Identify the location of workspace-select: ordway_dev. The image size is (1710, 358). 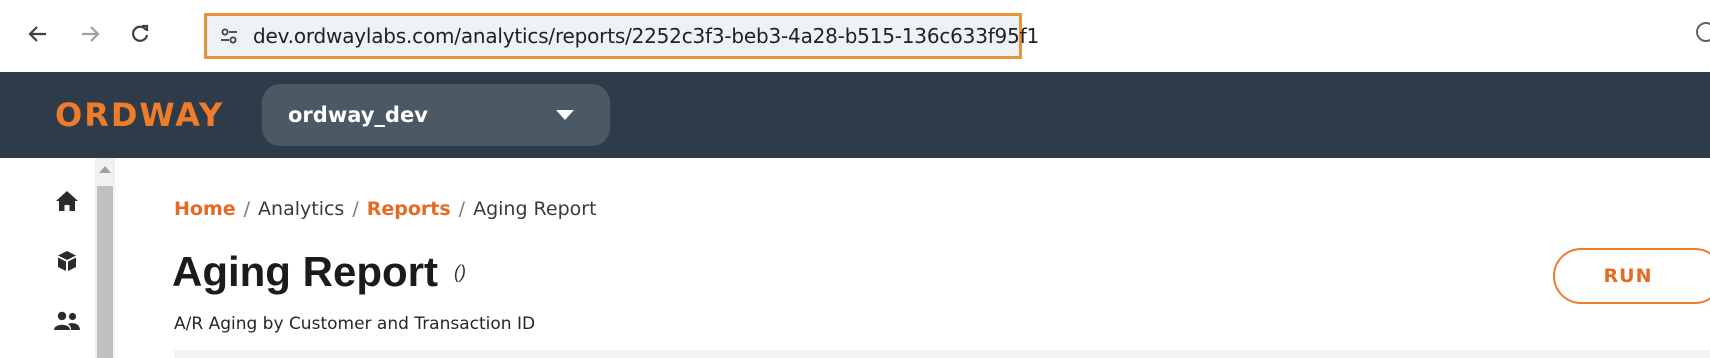
(436, 115).